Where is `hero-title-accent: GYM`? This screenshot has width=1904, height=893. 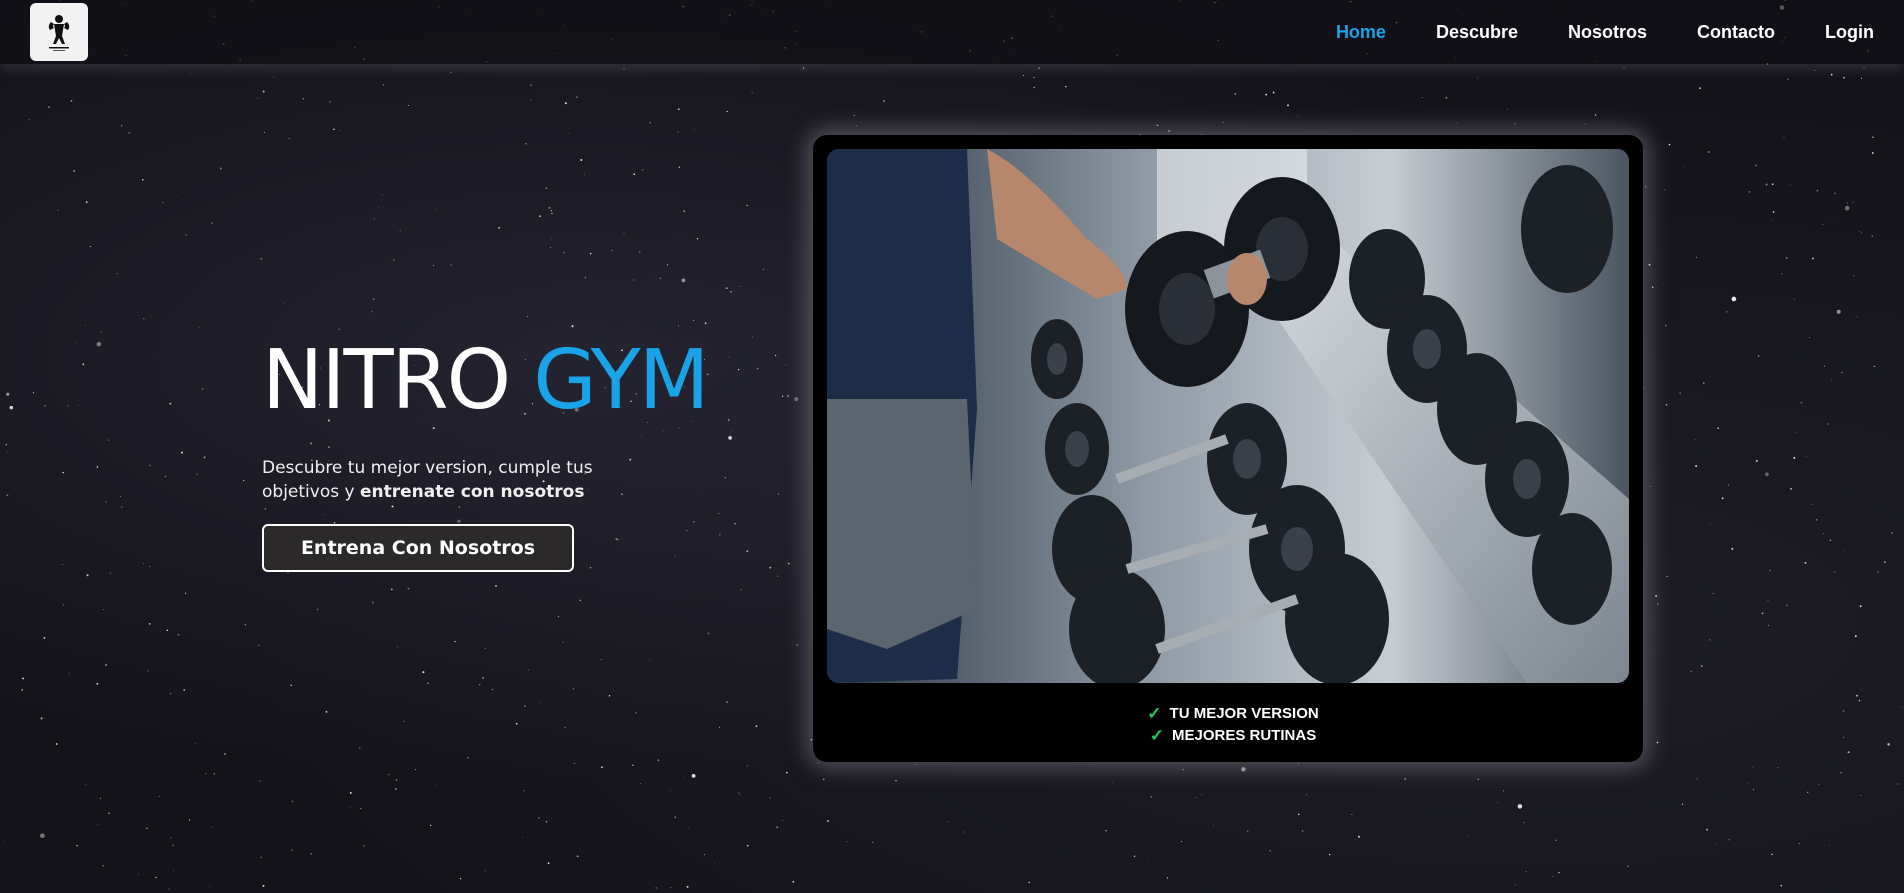 hero-title-accent: GYM is located at coordinates (621, 380).